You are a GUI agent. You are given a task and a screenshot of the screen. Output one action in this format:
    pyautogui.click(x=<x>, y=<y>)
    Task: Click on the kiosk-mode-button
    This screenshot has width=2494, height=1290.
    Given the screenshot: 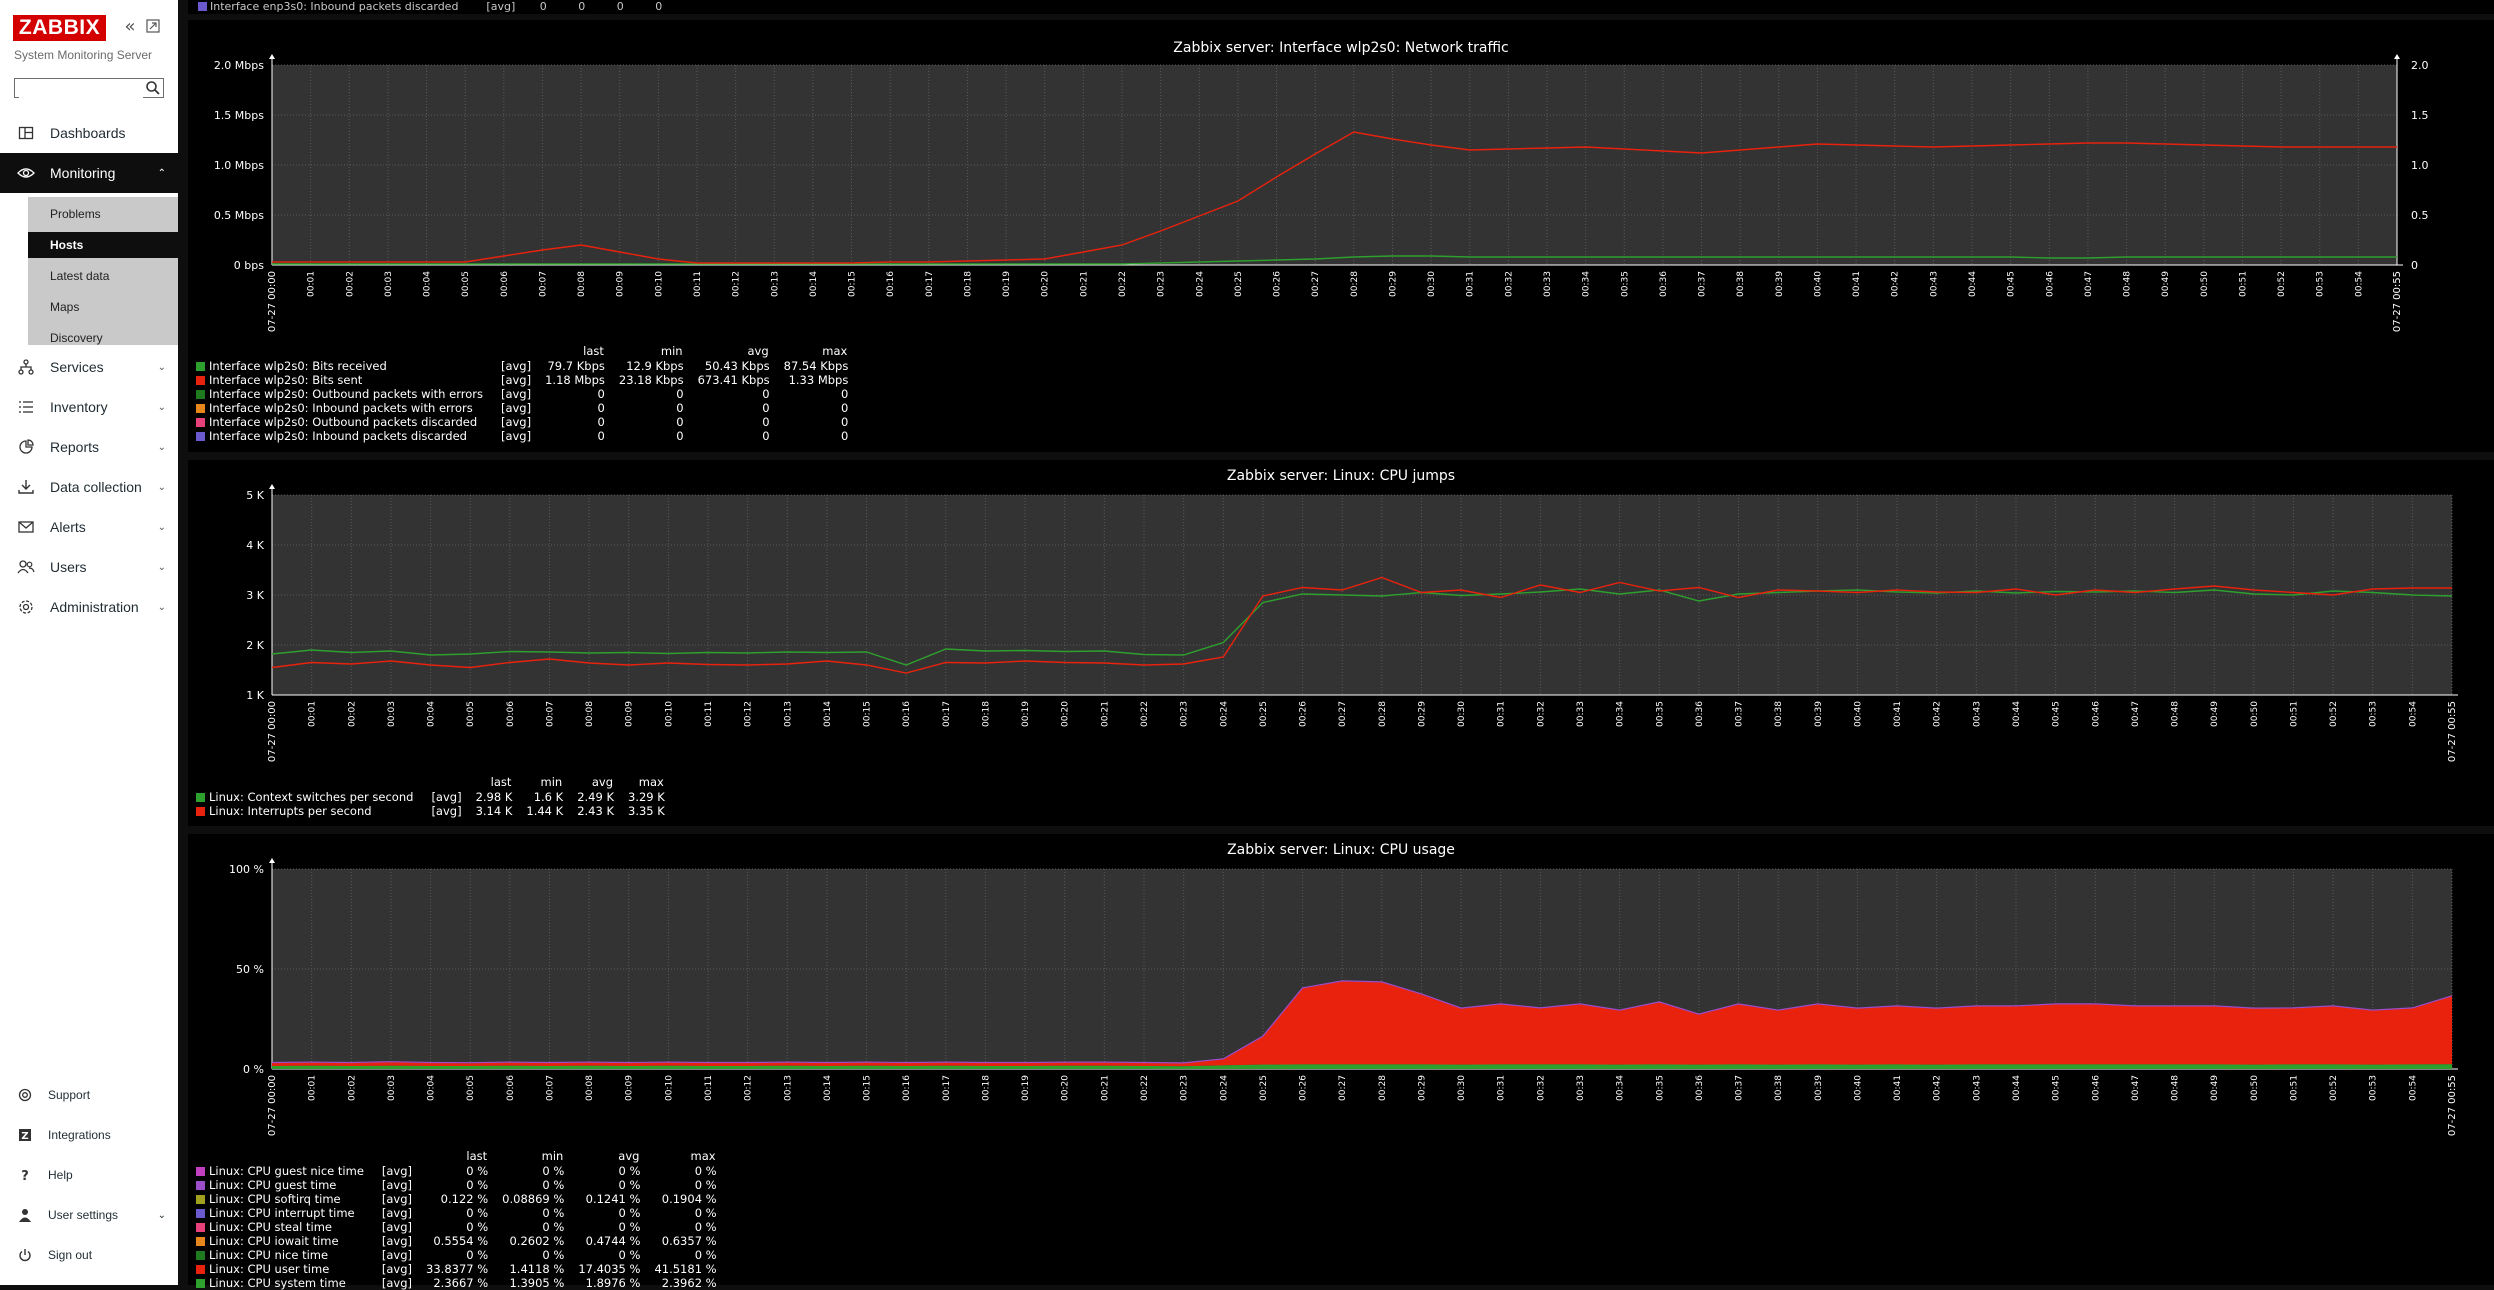 What is the action you would take?
    pyautogui.click(x=153, y=26)
    